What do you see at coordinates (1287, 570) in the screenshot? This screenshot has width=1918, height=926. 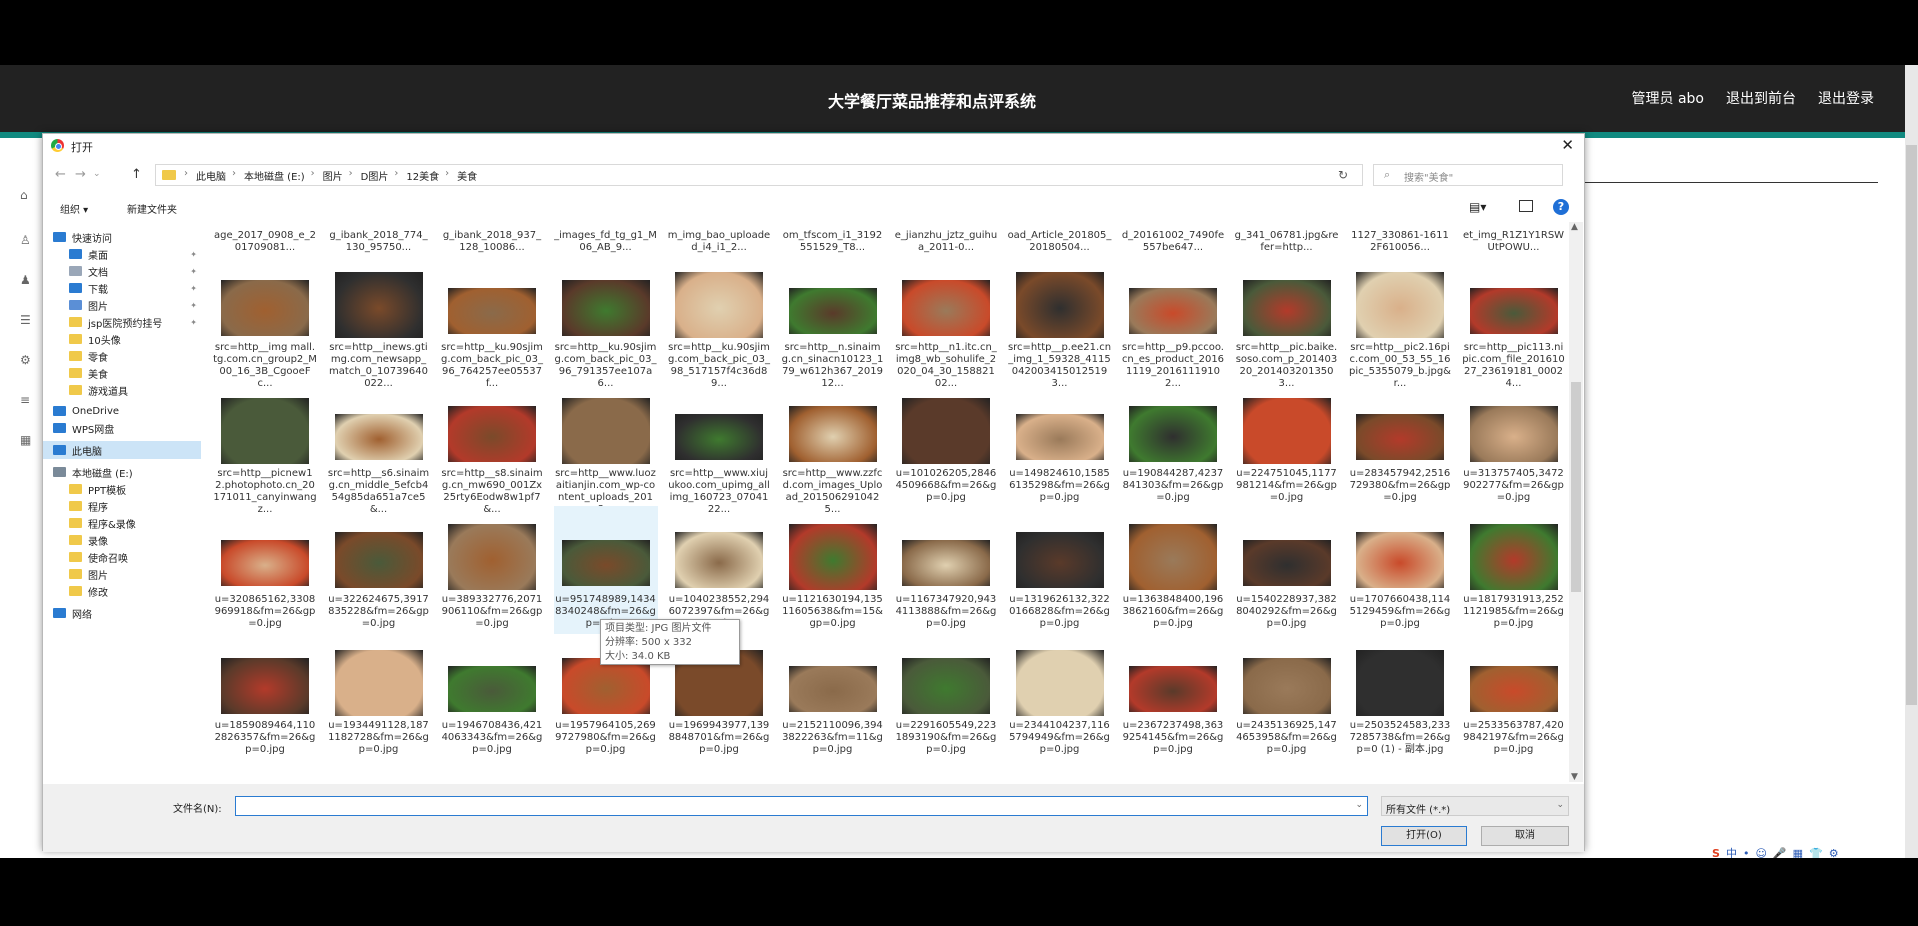 I see `file-item: u=1540228937,3828040292&fm=26&gp=0.jpg` at bounding box center [1287, 570].